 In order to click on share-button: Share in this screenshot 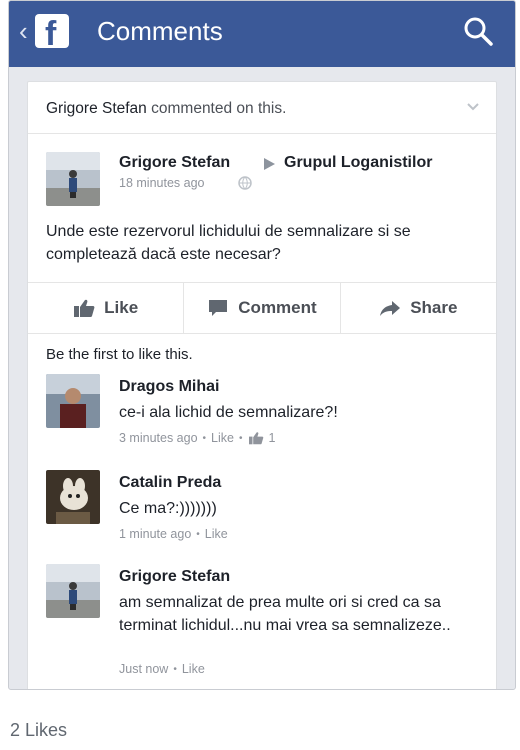, I will do `click(418, 308)`.